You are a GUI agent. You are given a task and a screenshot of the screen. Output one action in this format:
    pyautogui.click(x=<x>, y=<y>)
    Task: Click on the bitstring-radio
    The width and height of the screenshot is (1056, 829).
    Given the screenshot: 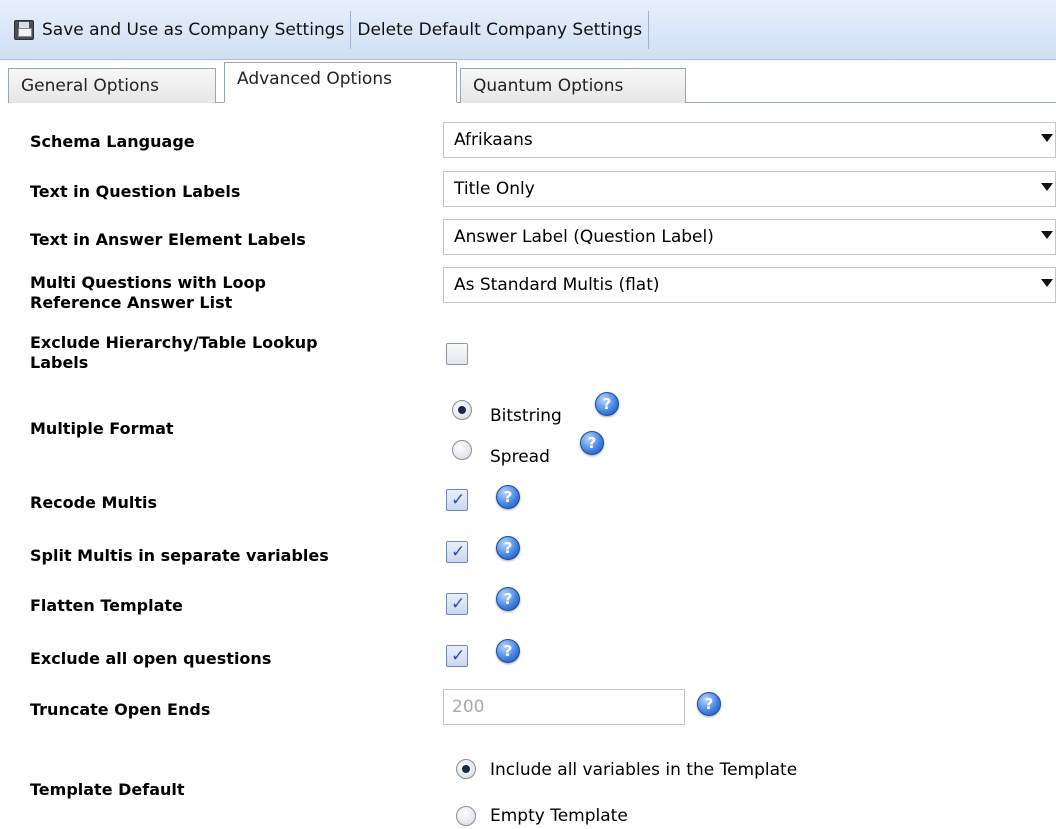 What is the action you would take?
    pyautogui.click(x=462, y=410)
    